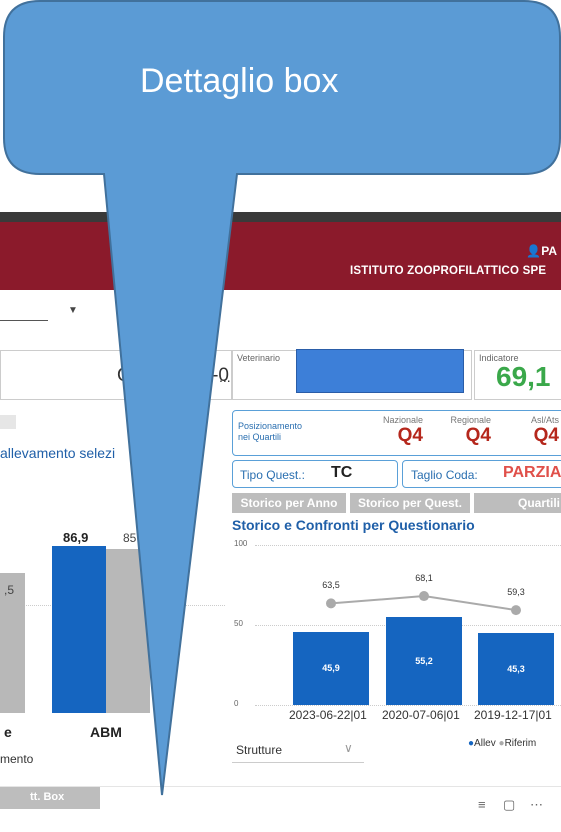  What do you see at coordinates (239, 81) in the screenshot?
I see `callout-text: Dettaglio box` at bounding box center [239, 81].